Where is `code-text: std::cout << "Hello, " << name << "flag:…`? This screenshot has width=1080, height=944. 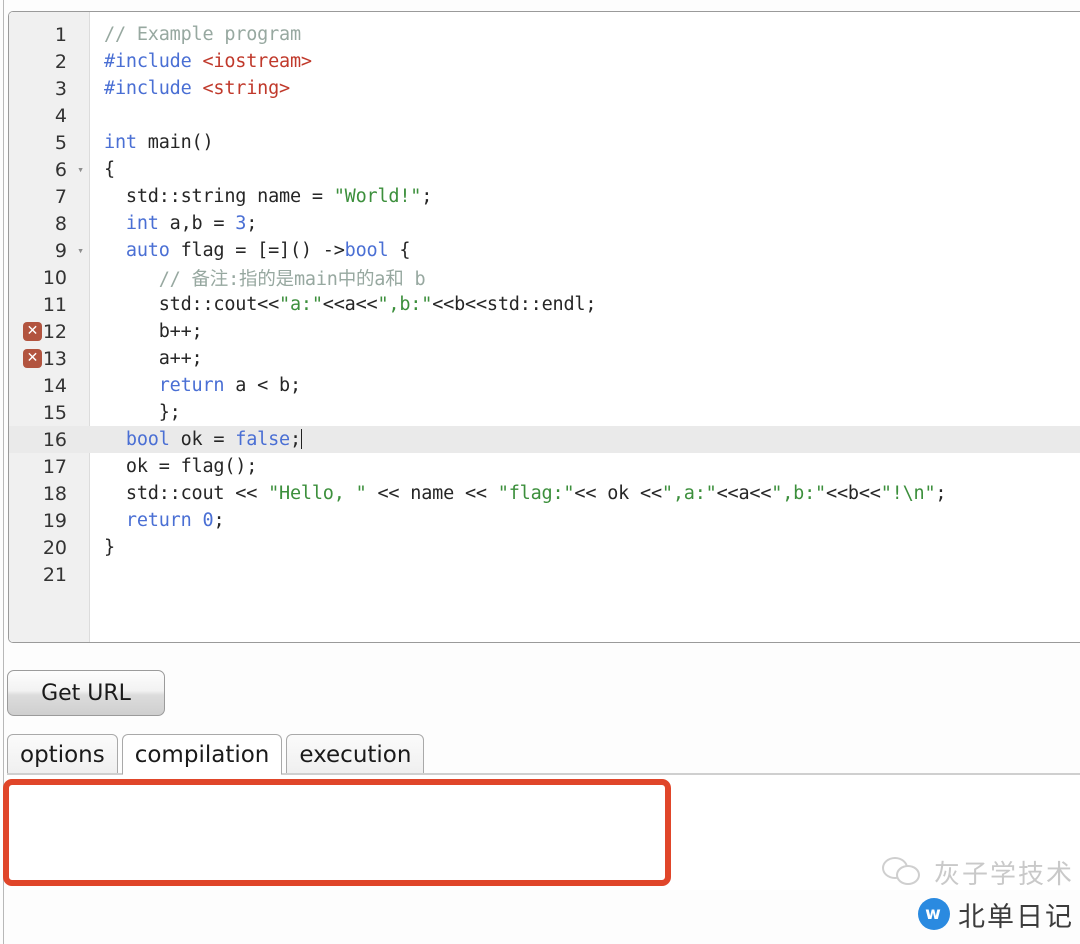
code-text: std::cout << "Hello, " << name << "flag:… is located at coordinates (518, 493).